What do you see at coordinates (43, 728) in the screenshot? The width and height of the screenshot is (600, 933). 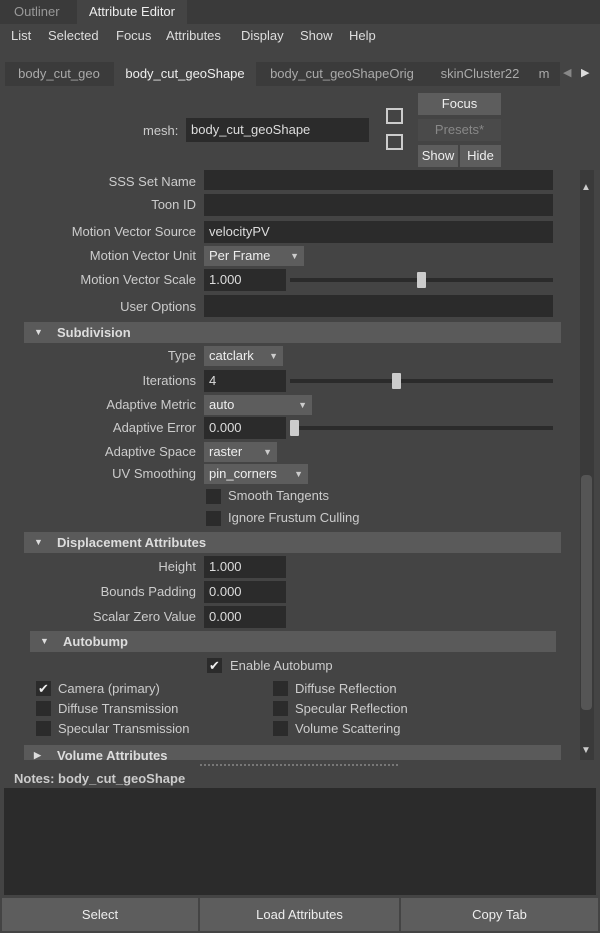 I see `specular-transmission-checkbox` at bounding box center [43, 728].